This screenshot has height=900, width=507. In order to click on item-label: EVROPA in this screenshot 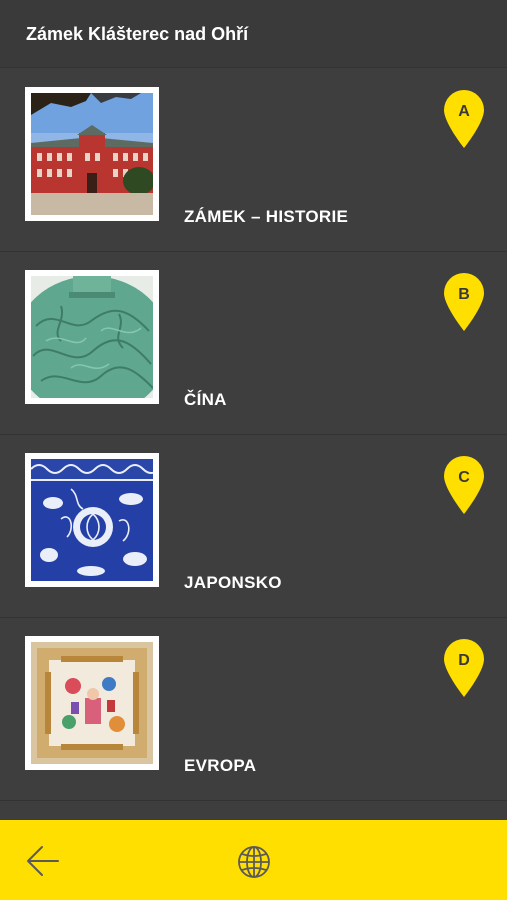, I will do `click(220, 765)`.